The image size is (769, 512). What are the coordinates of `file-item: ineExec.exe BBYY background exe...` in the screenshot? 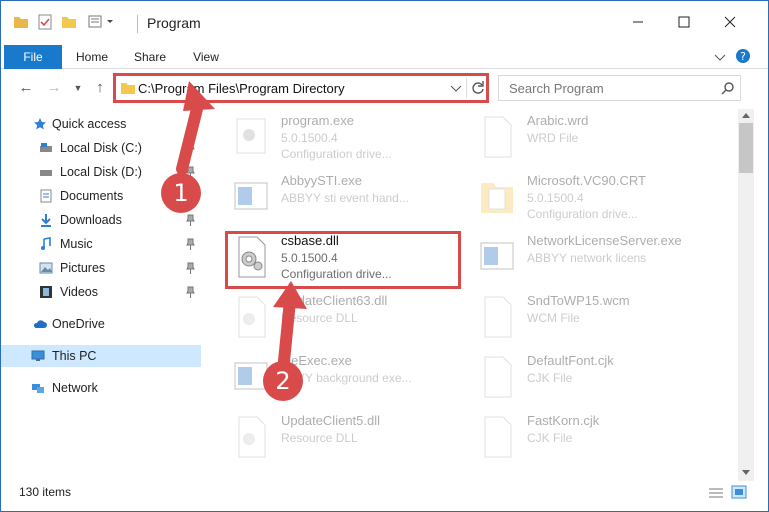 It's located at (341, 378).